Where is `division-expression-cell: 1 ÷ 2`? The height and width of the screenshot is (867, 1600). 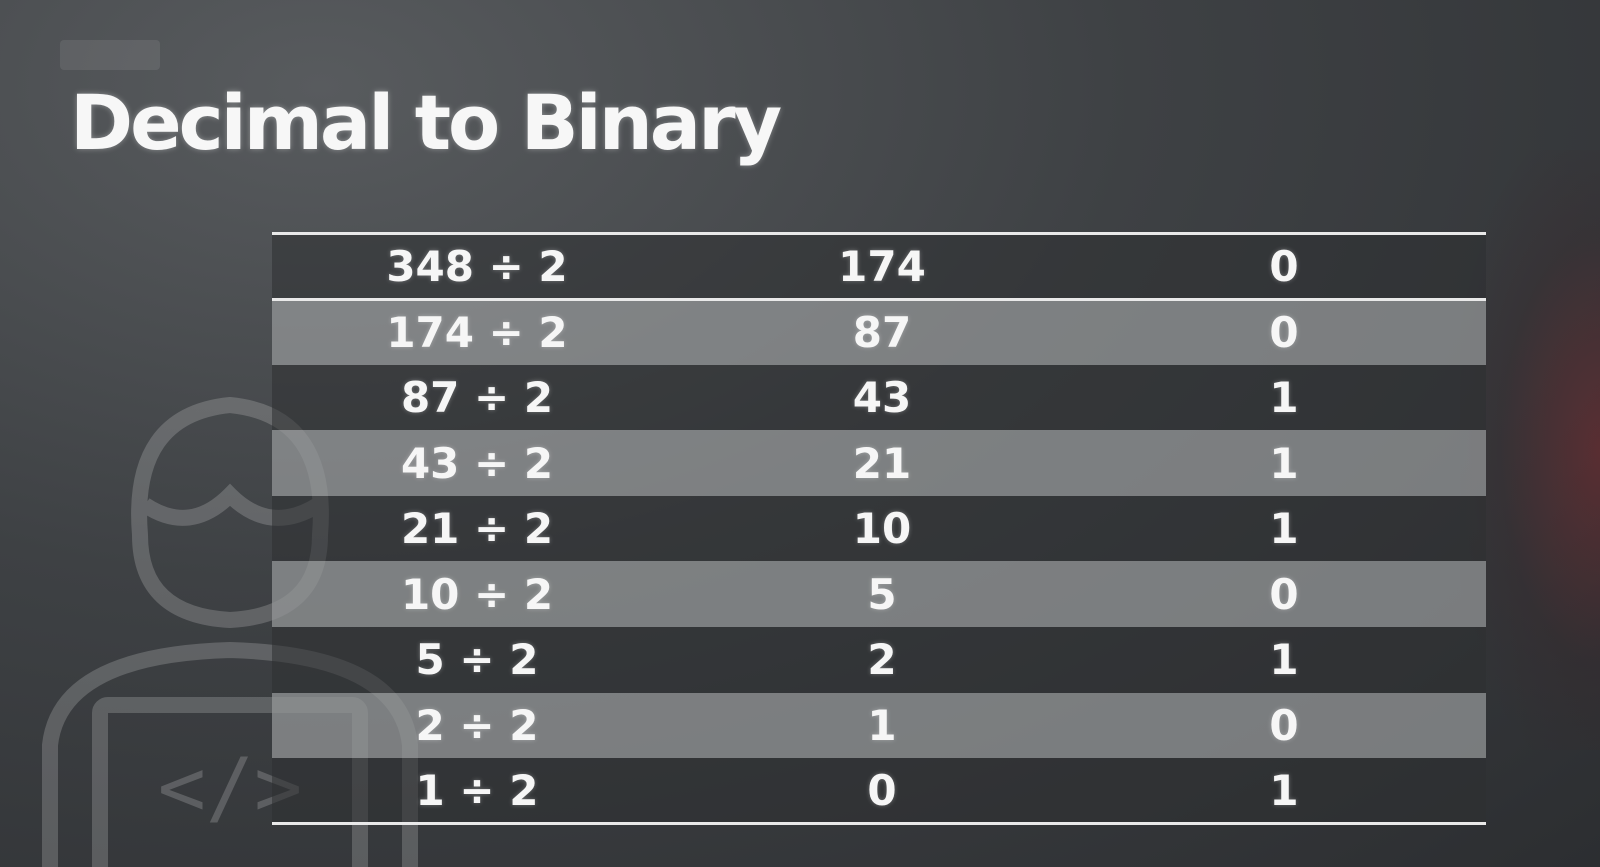
division-expression-cell: 1 ÷ 2 is located at coordinates (477, 790).